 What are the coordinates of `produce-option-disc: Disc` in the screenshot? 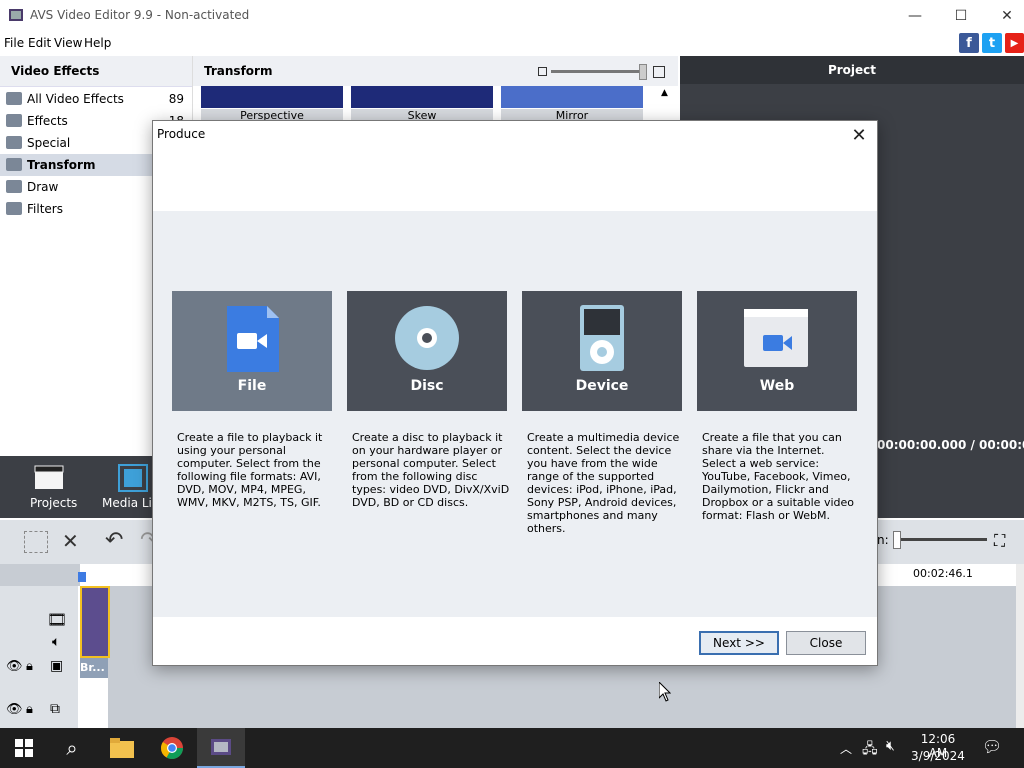 It's located at (427, 351).